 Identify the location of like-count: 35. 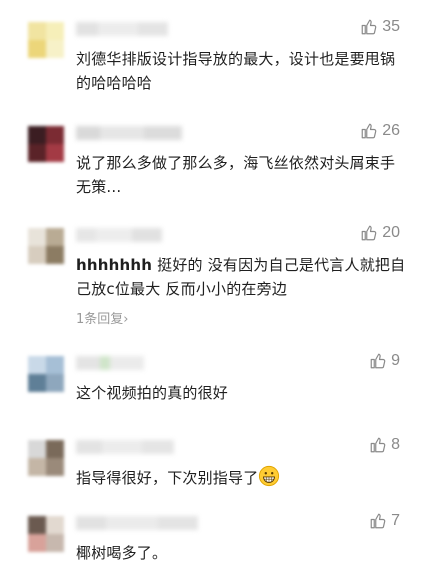
(391, 26).